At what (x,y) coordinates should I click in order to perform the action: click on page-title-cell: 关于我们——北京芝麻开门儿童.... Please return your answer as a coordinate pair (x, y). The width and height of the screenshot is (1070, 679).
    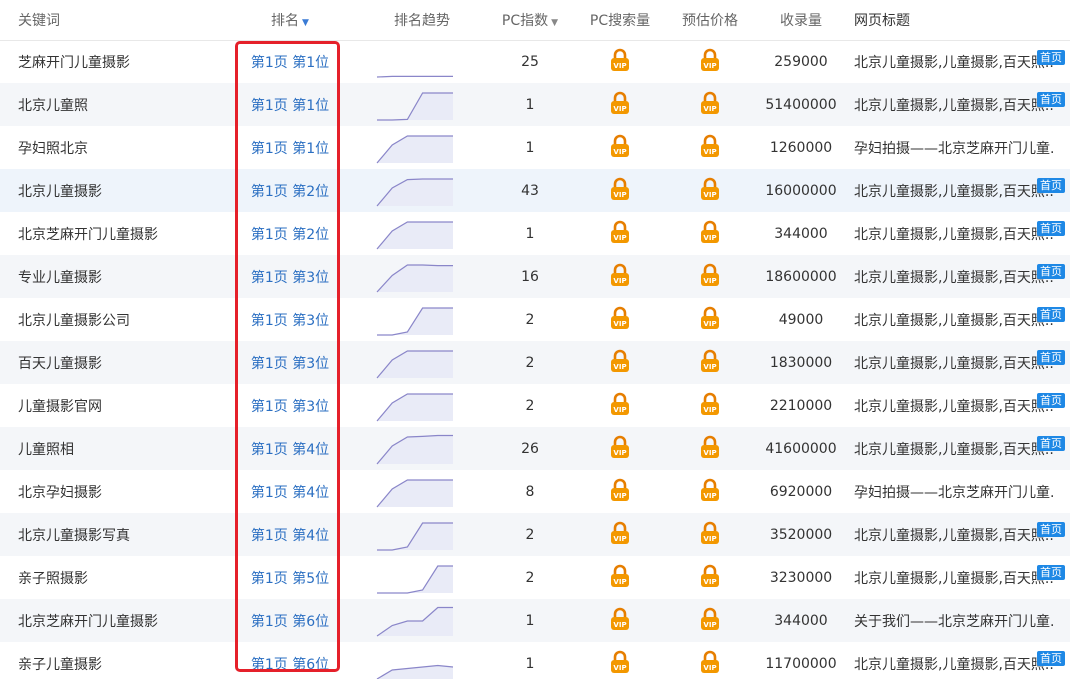
    Looking at the image, I should click on (959, 620).